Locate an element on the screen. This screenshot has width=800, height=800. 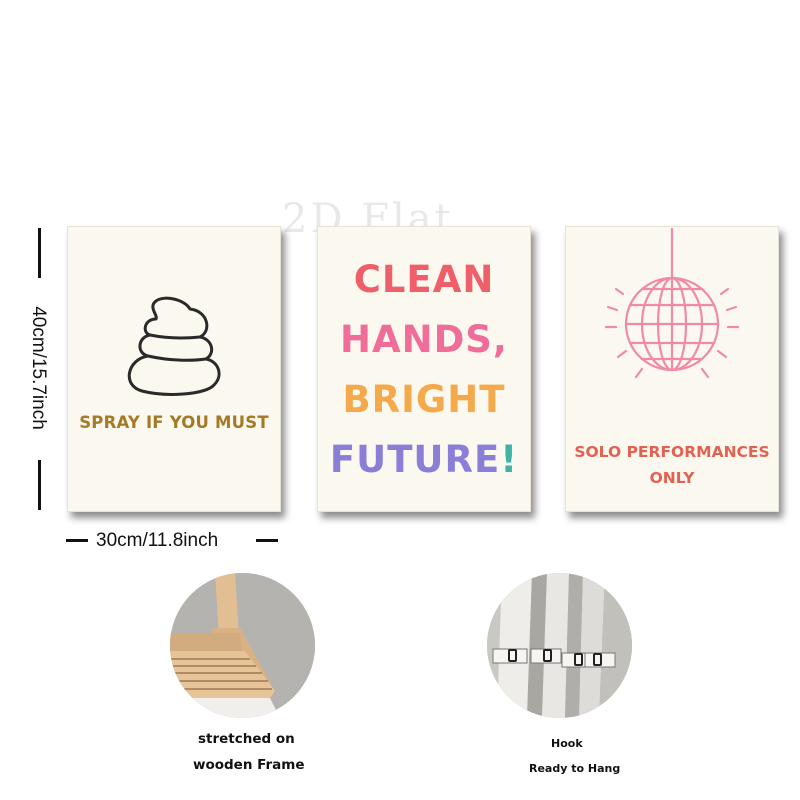
wooden-frame-photo is located at coordinates (242, 645).